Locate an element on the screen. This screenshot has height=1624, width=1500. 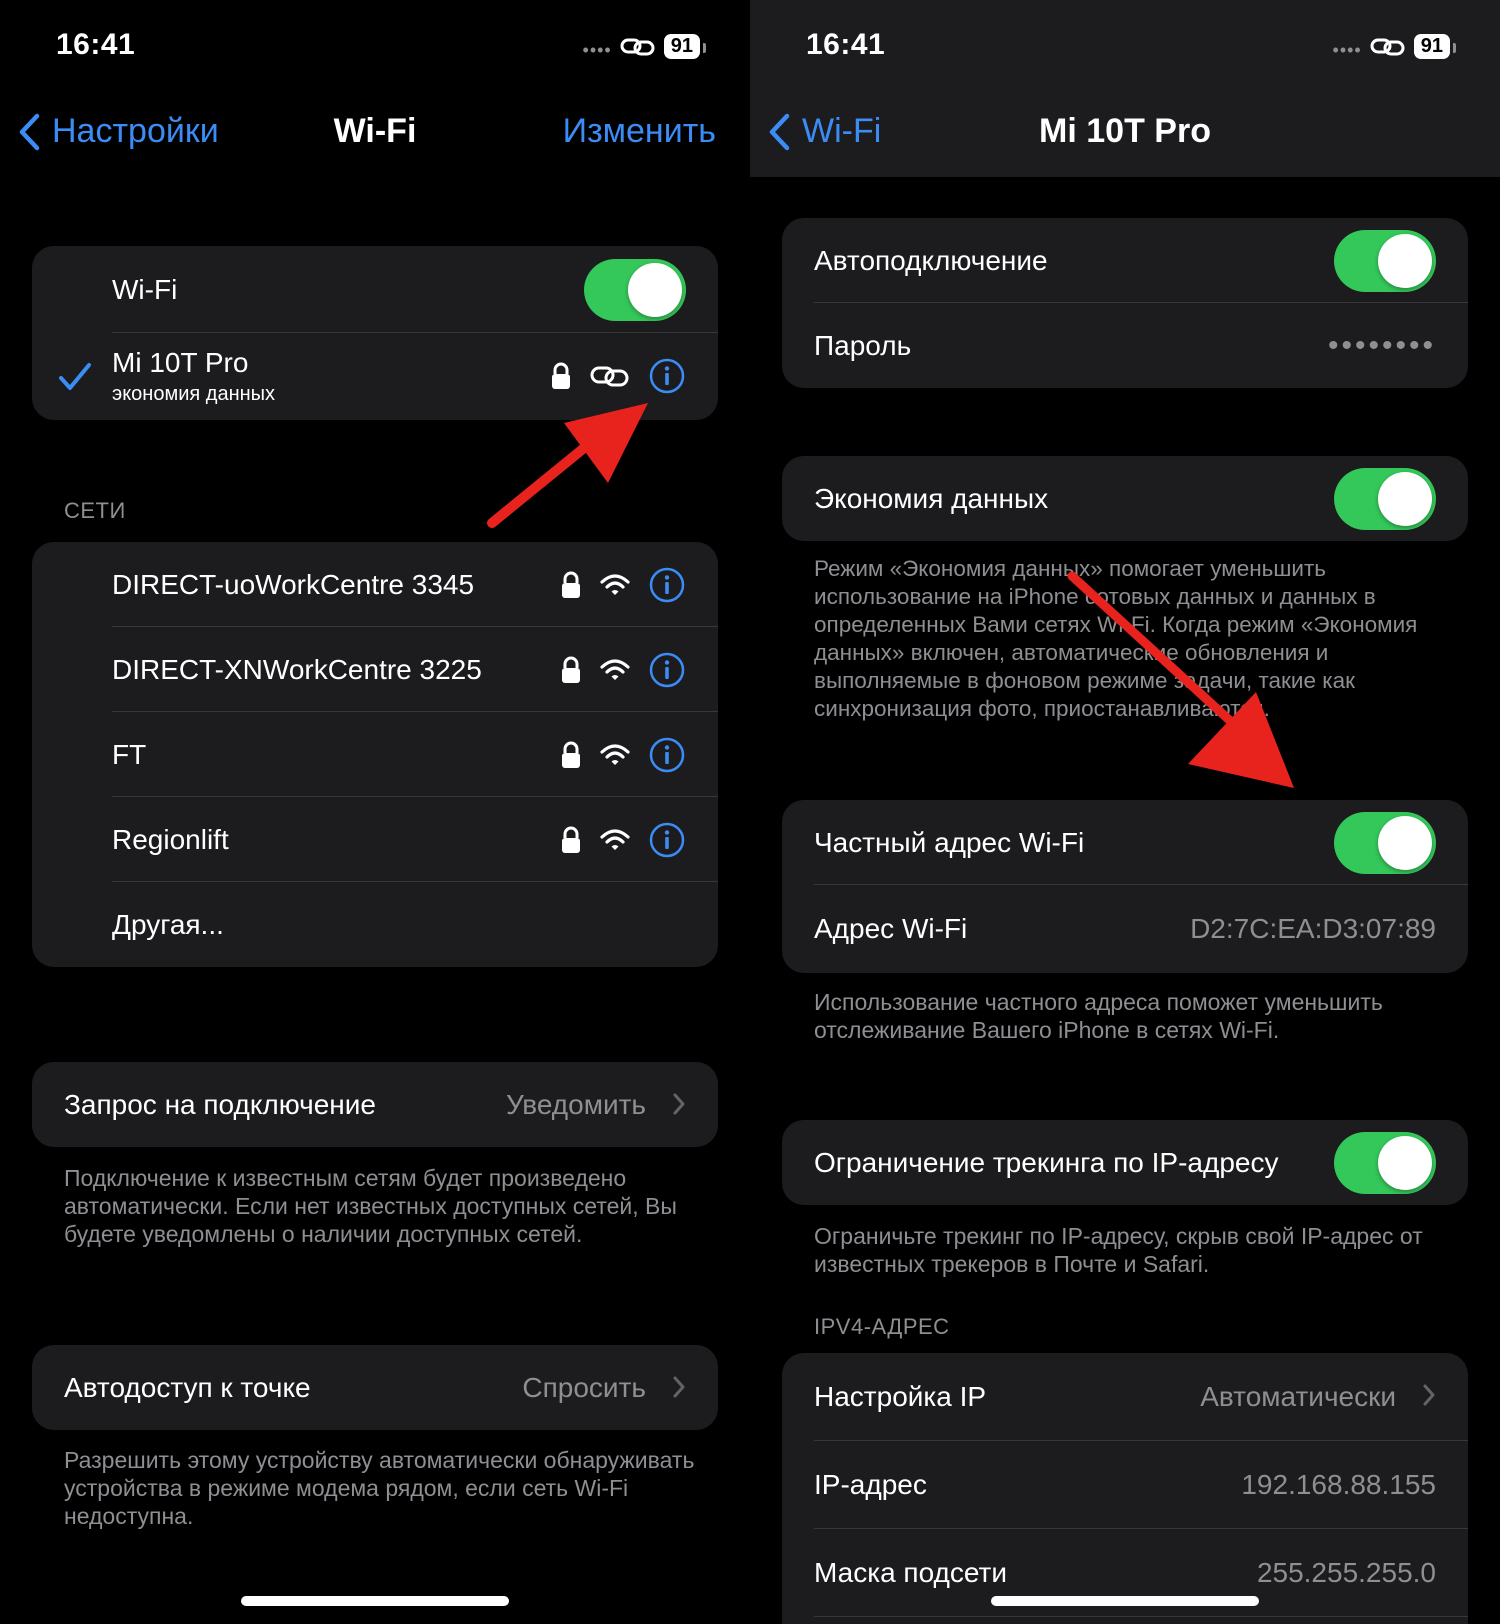
ask-to-join-row: Запрос на подключение Уведомить is located at coordinates (375, 1104).